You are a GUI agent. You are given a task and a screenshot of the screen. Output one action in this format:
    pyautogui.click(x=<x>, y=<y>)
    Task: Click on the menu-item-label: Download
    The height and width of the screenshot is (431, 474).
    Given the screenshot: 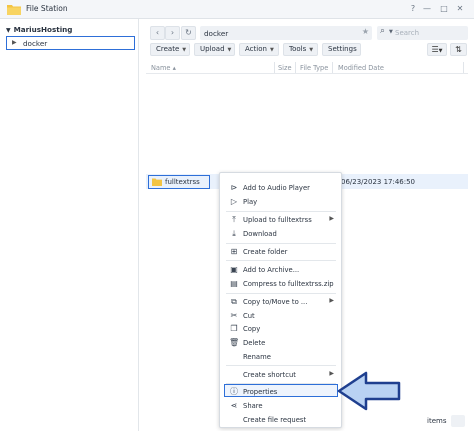 What is the action you would take?
    pyautogui.click(x=260, y=234)
    